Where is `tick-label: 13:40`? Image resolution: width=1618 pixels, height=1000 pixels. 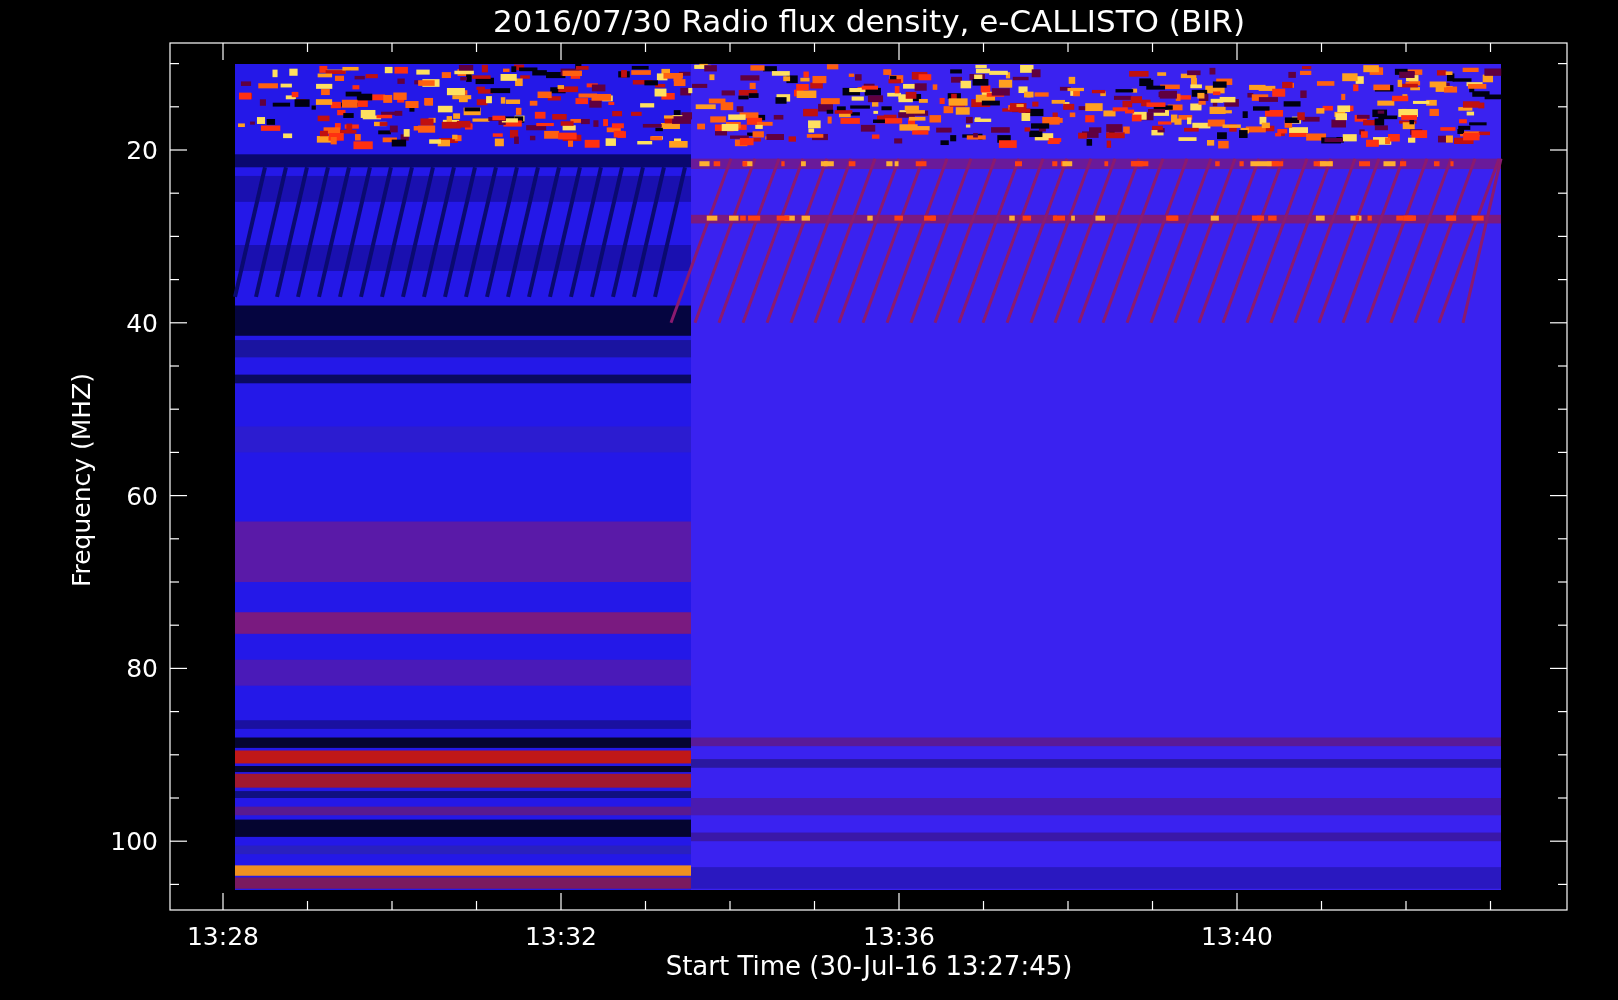
tick-label: 13:40 is located at coordinates (1237, 936).